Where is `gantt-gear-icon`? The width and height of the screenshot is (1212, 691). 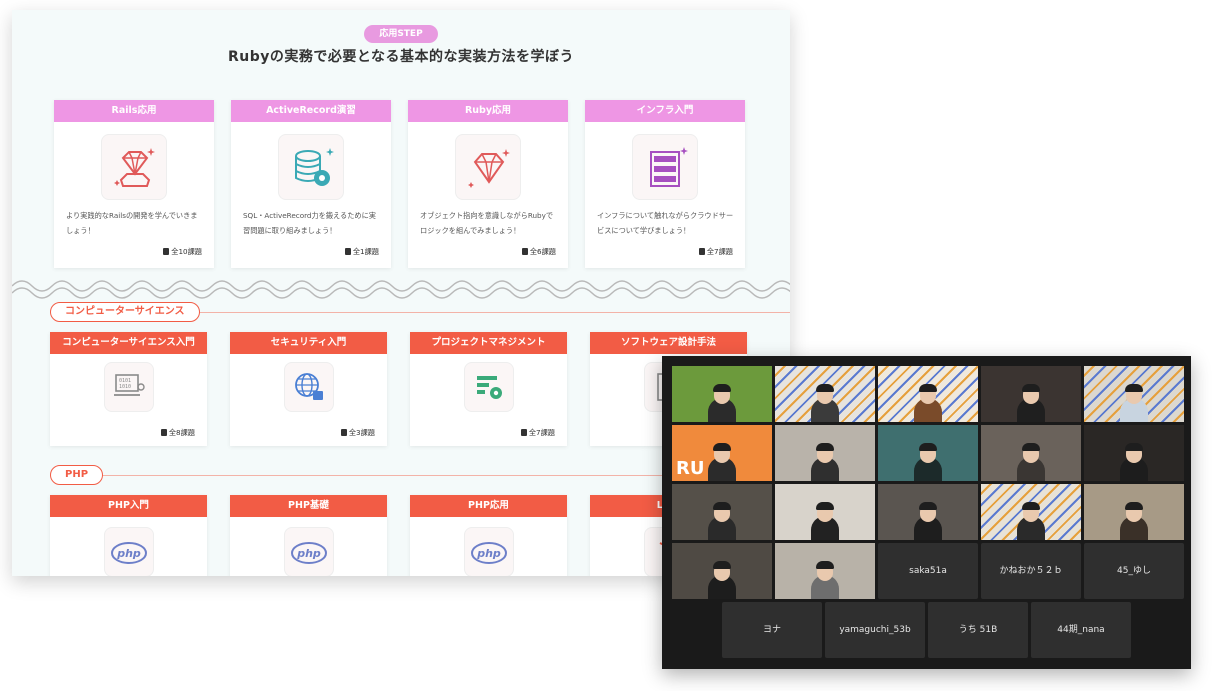 gantt-gear-icon is located at coordinates (488, 387).